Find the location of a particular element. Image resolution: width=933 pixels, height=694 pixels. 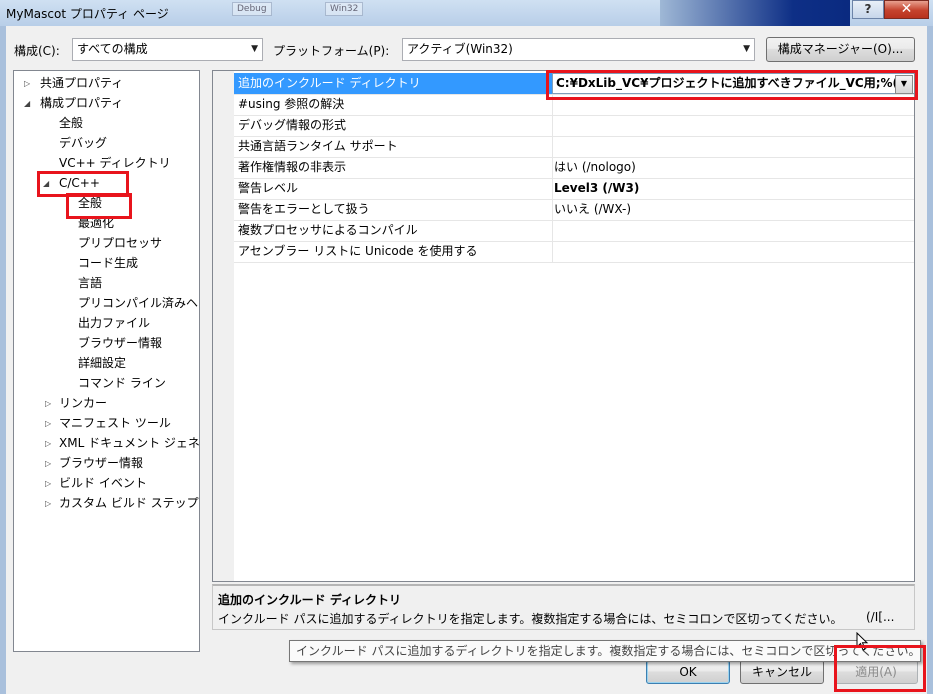

tree-item-common-properties: 共通プロパティ is located at coordinates (81, 83).